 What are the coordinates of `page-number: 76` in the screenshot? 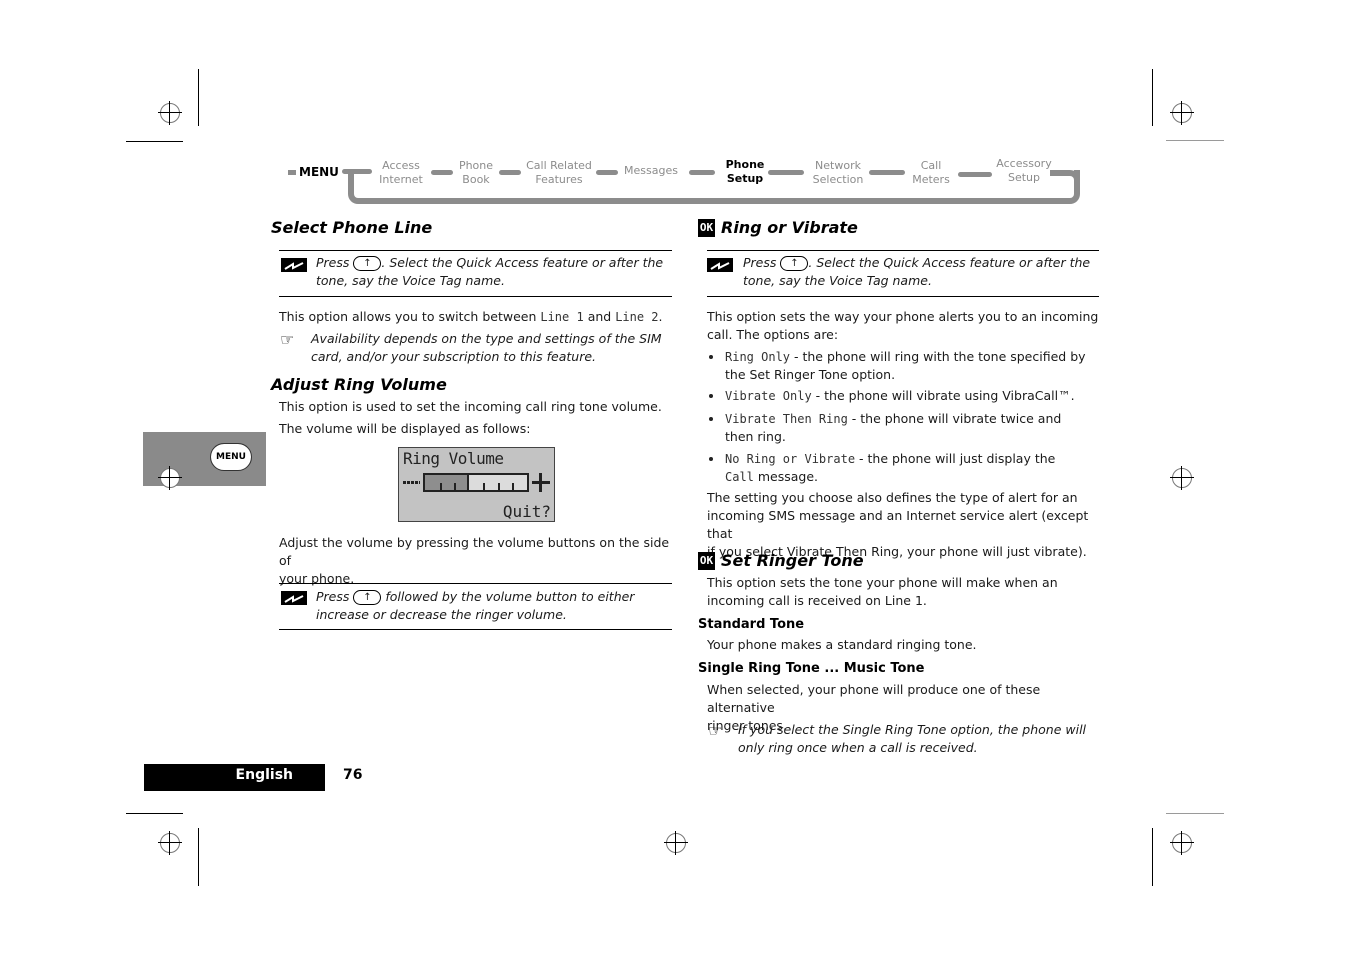 It's located at (353, 775).